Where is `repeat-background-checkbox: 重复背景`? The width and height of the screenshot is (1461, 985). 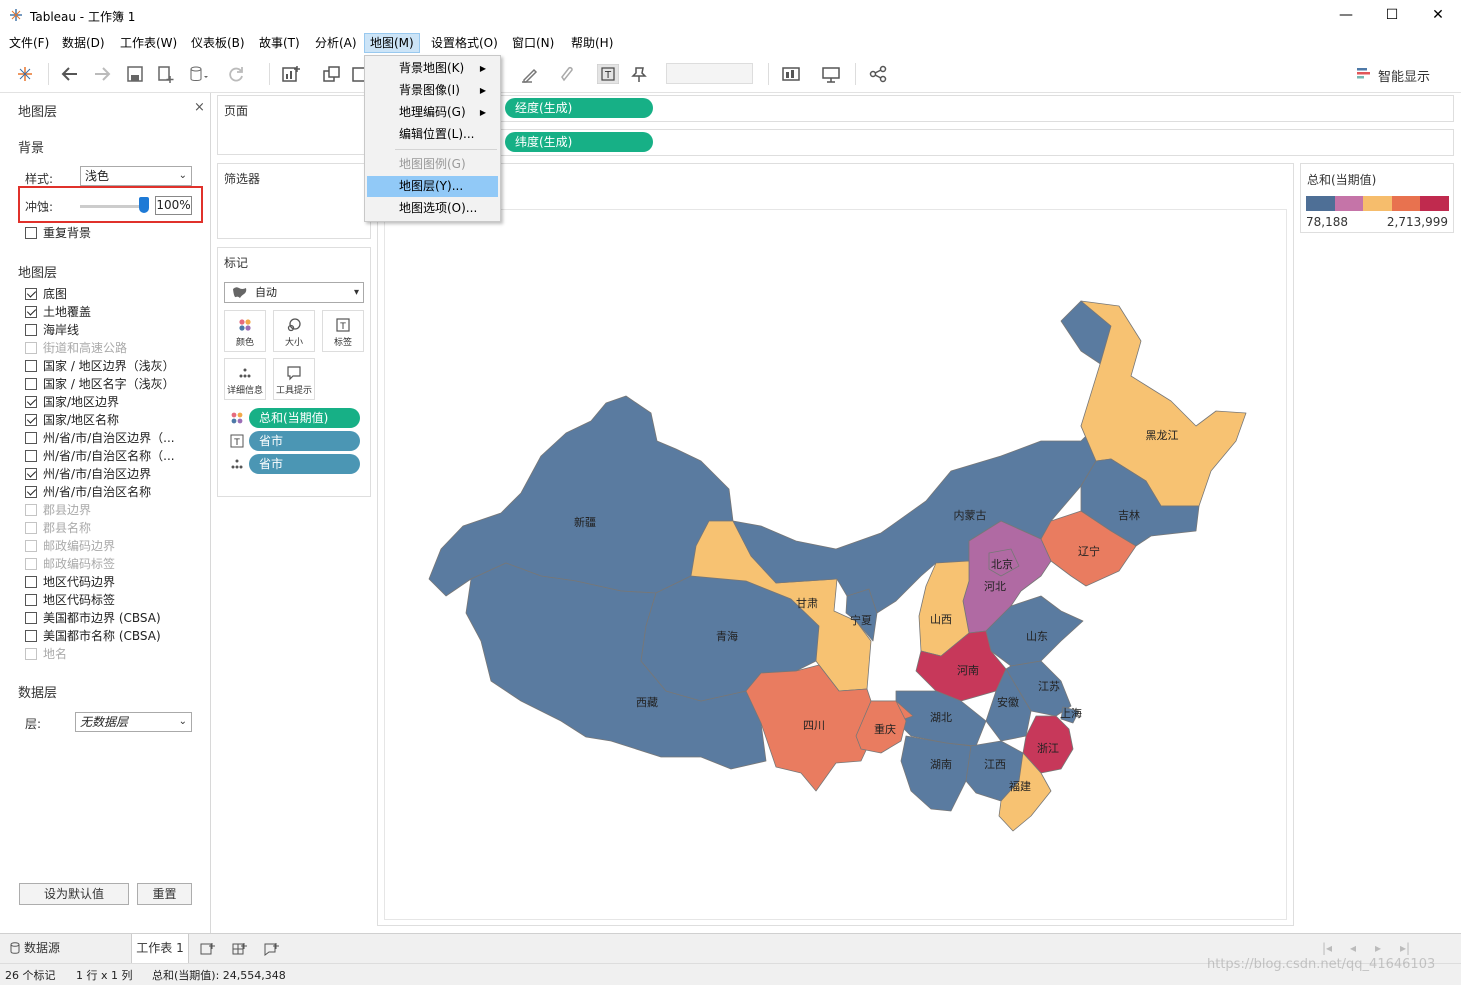
repeat-background-checkbox: 重复背景 is located at coordinates (58, 233).